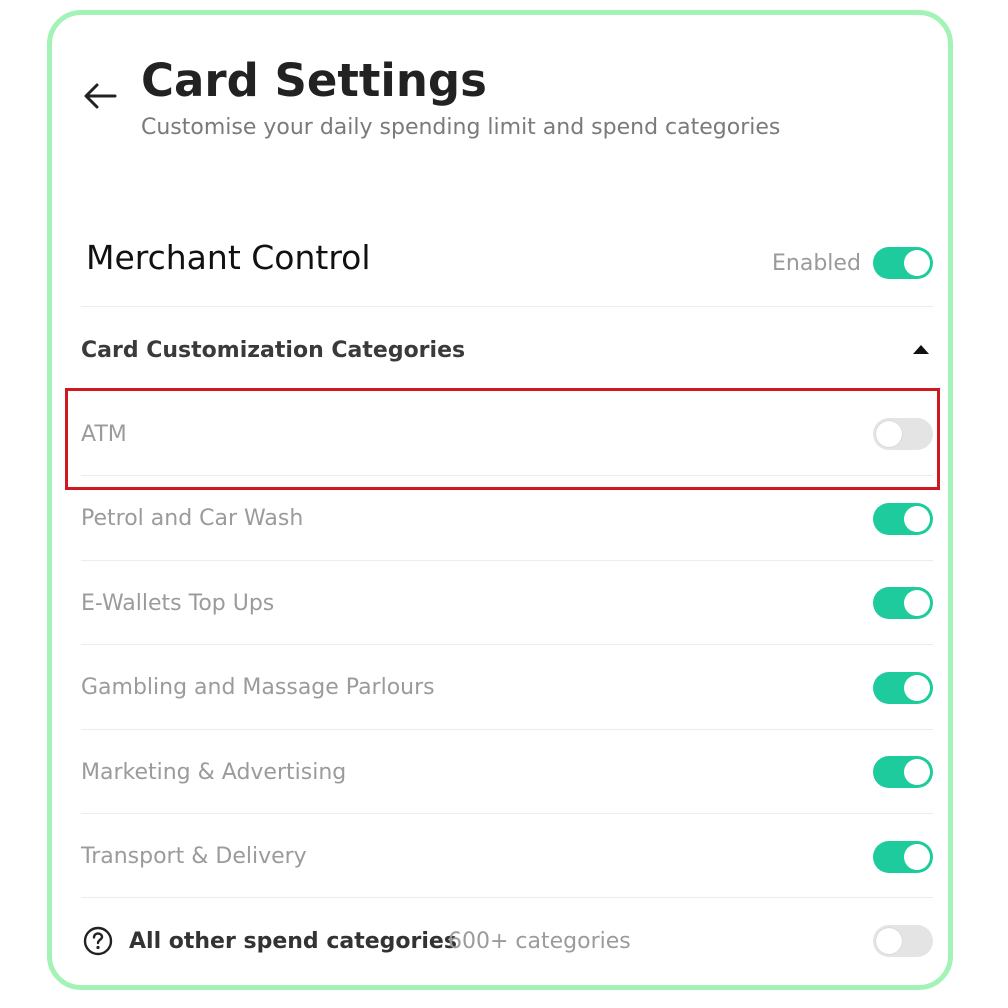  Describe the element at coordinates (100, 96) in the screenshot. I see `back-arrow-icon` at that location.